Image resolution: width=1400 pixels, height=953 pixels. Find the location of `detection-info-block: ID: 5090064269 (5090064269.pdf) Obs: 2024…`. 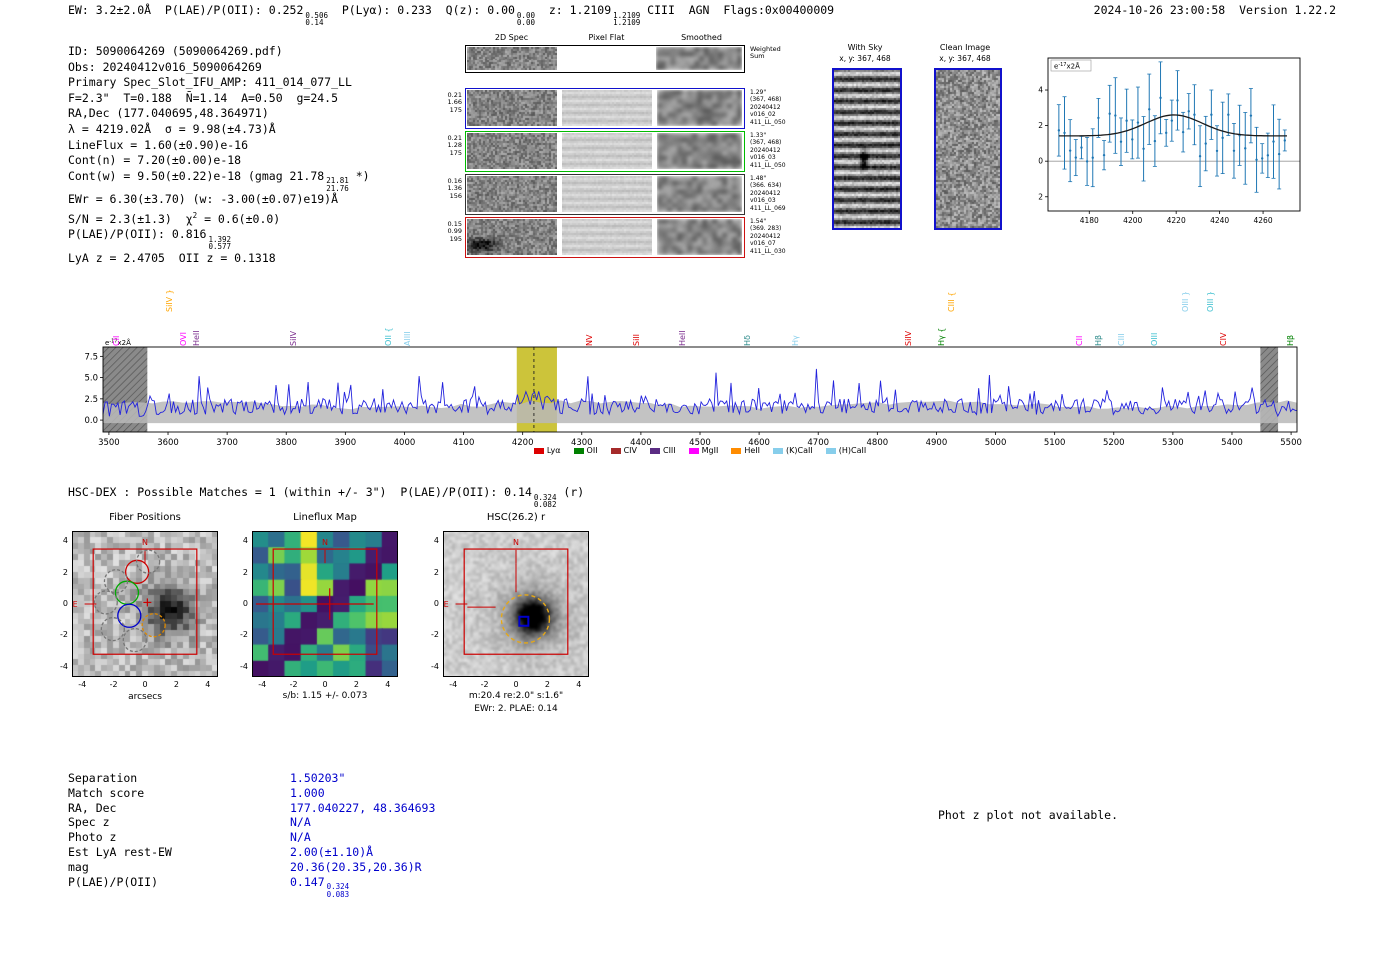

detection-info-block: ID: 5090064269 (5090064269.pdf) Obs: 2024… is located at coordinates (219, 155).